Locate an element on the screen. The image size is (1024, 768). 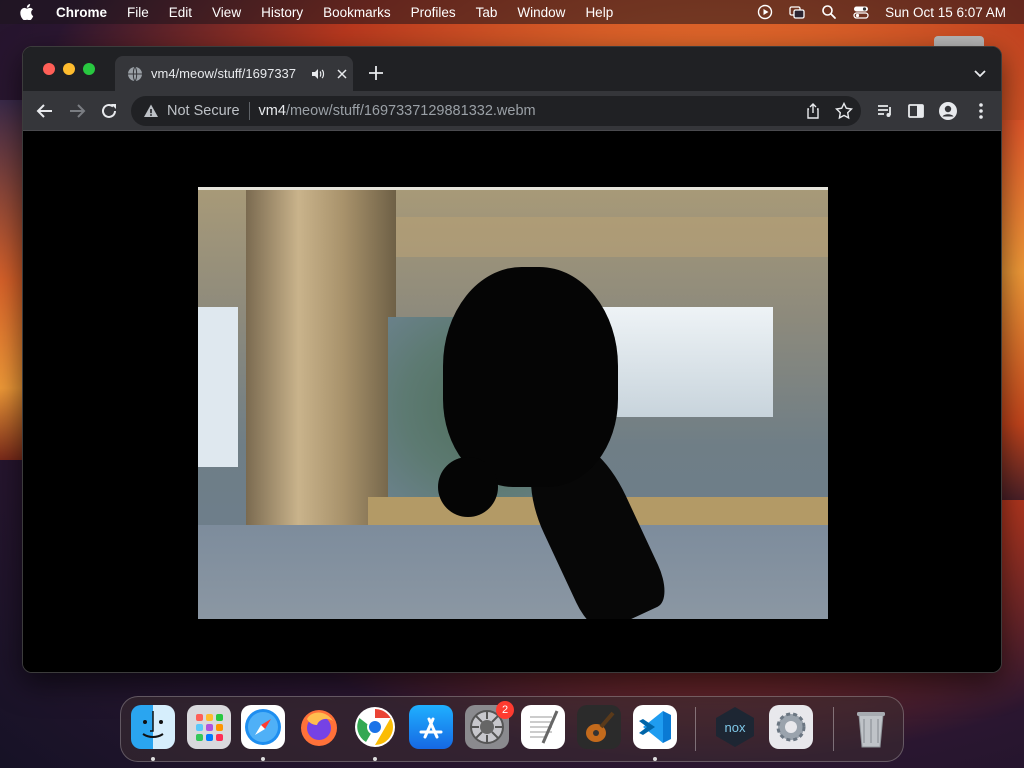
more-menu-icon is located at coordinates (981, 111).